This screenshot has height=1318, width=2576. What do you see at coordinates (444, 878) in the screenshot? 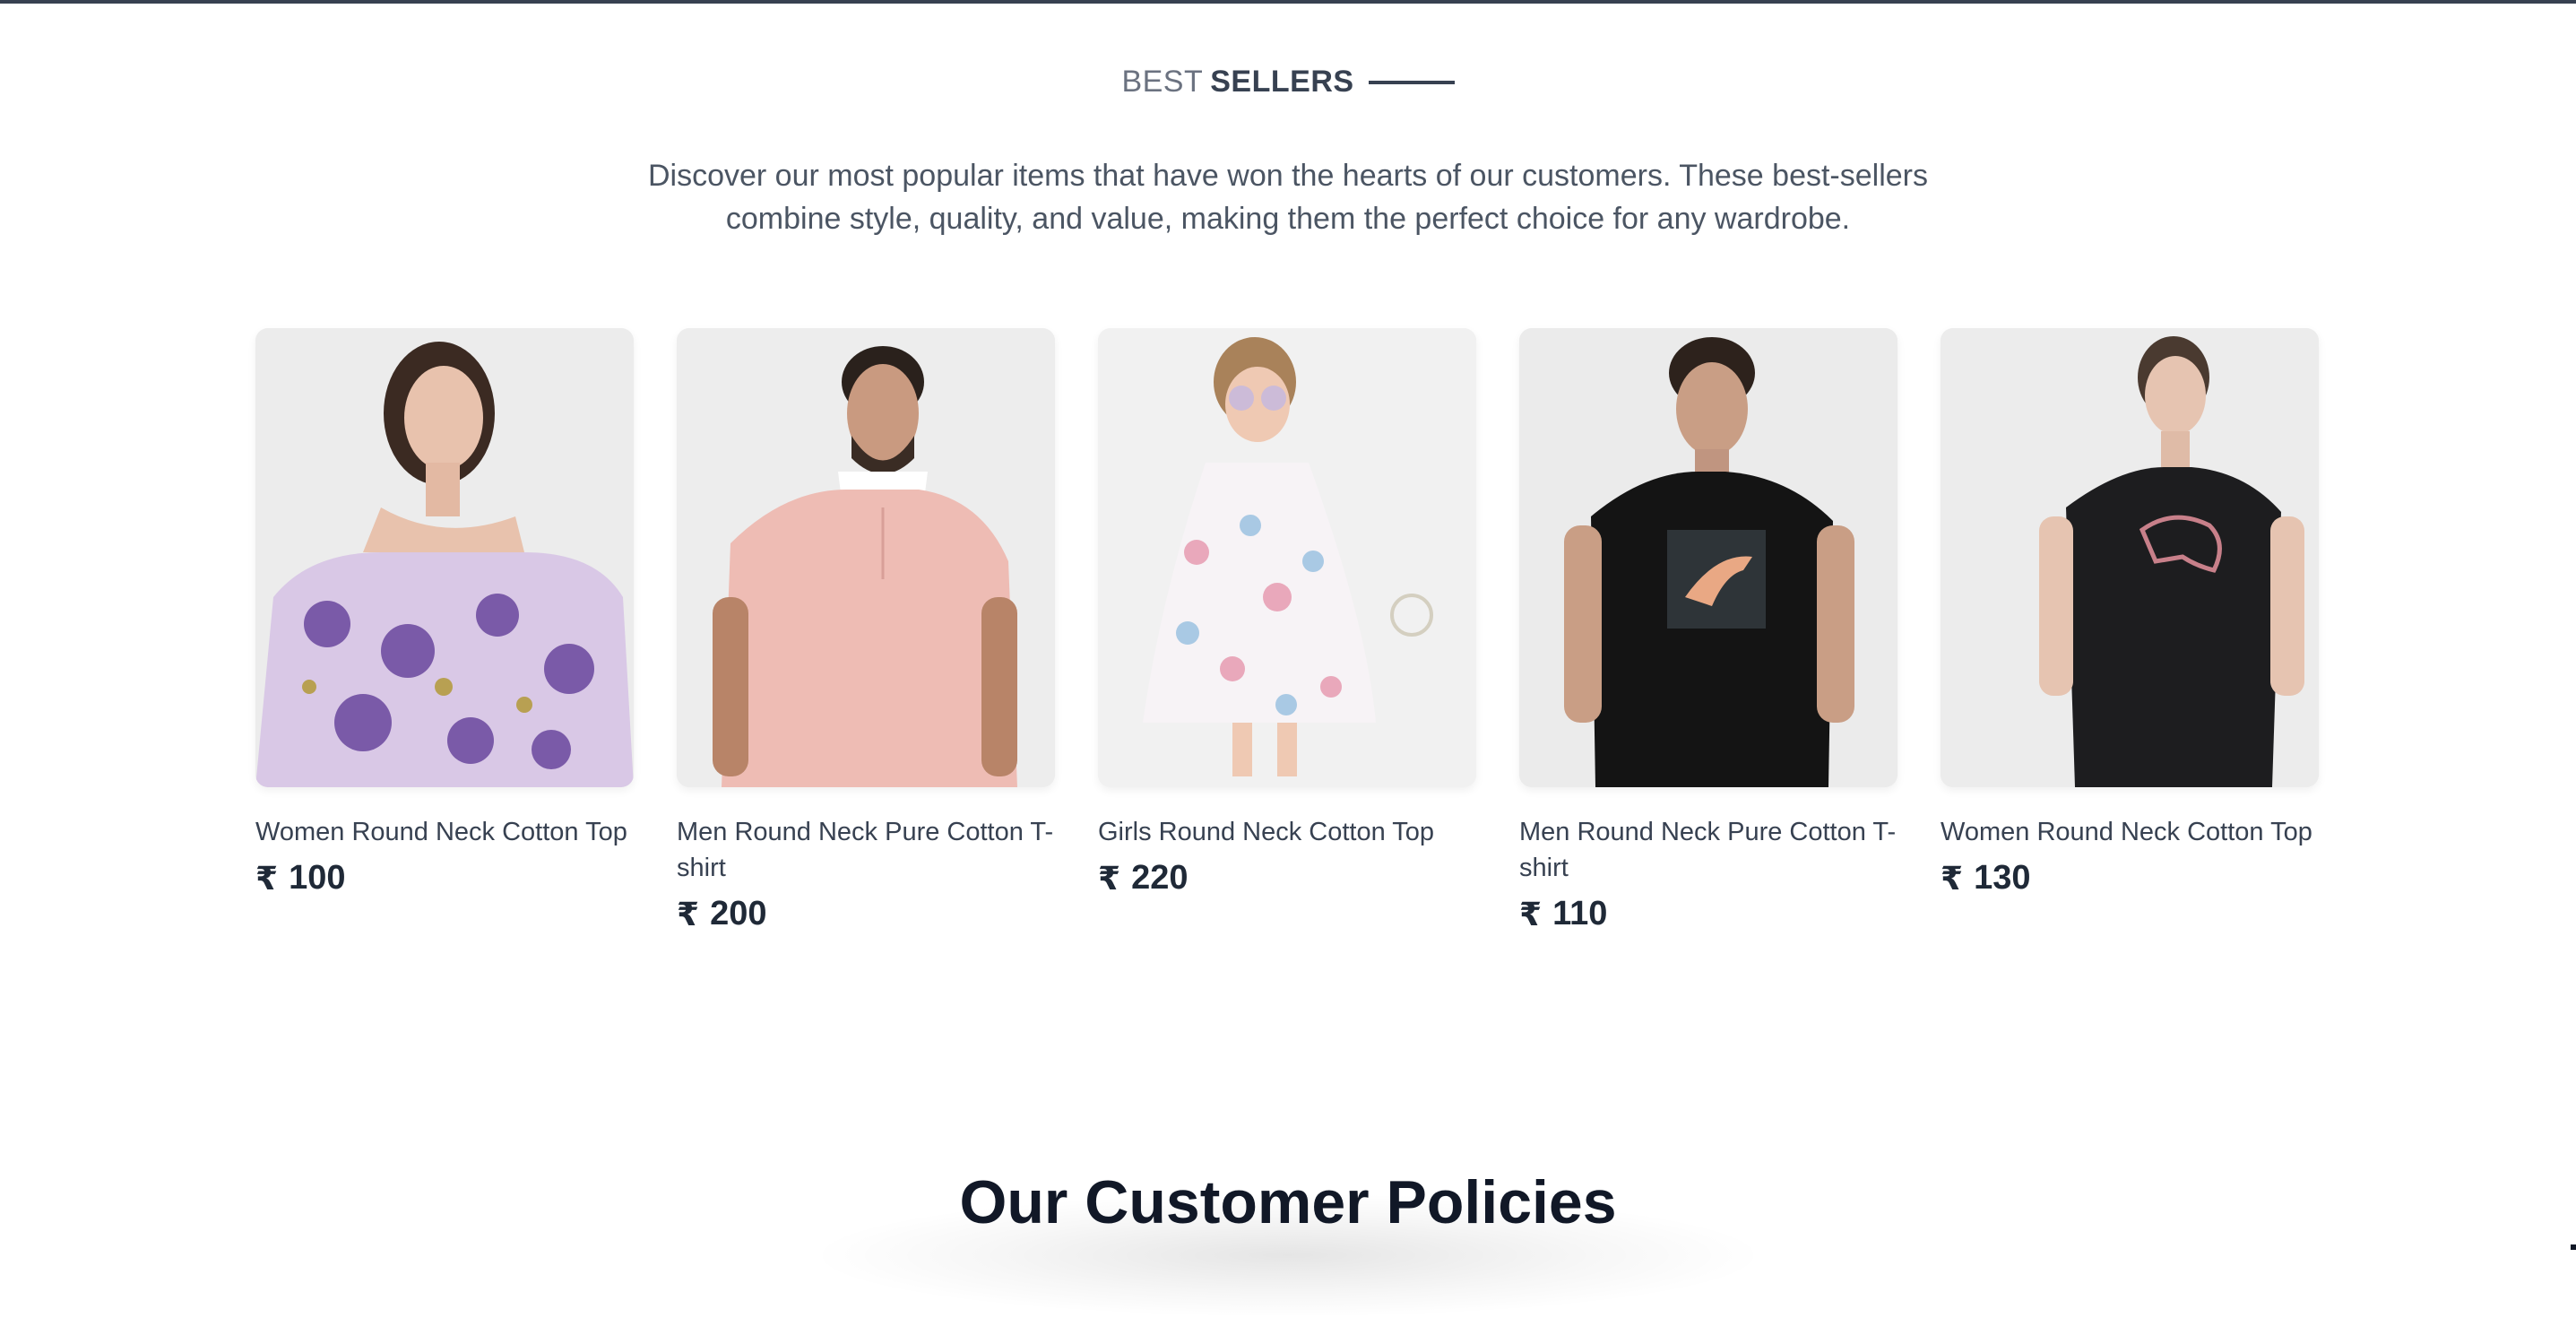
I see `product-price: ₹ 100` at bounding box center [444, 878].